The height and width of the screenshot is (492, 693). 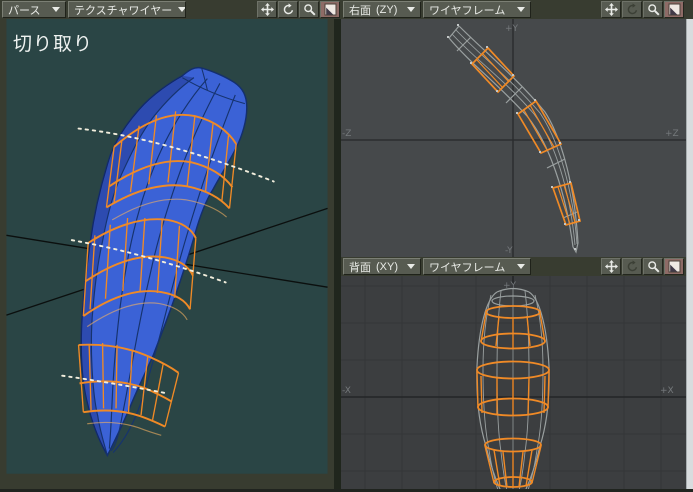 What do you see at coordinates (689, 255) in the screenshot?
I see `right-scrollbar` at bounding box center [689, 255].